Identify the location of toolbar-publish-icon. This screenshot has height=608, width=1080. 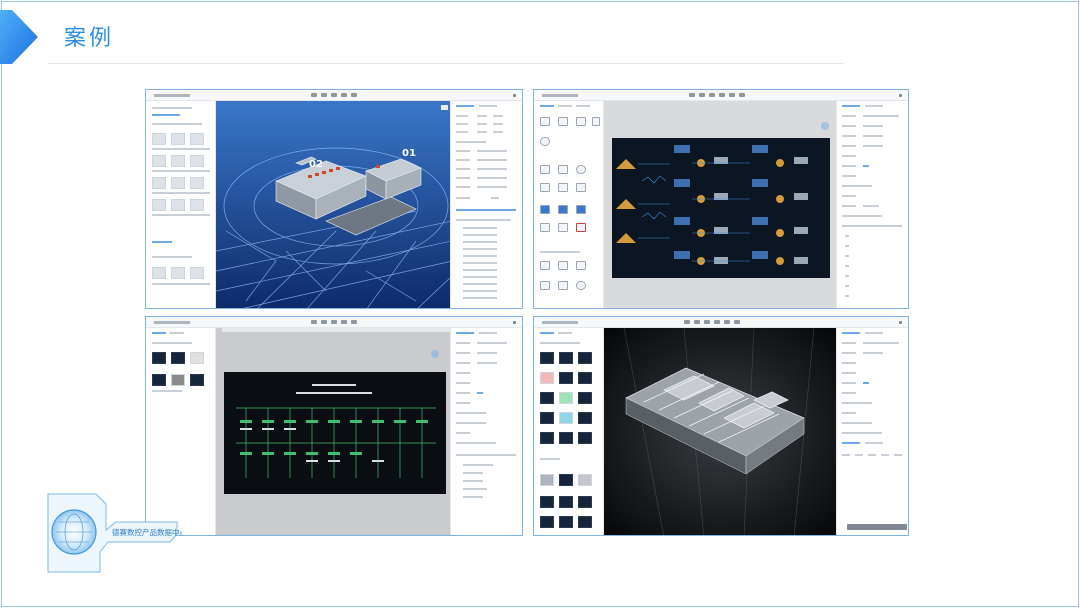
(354, 95).